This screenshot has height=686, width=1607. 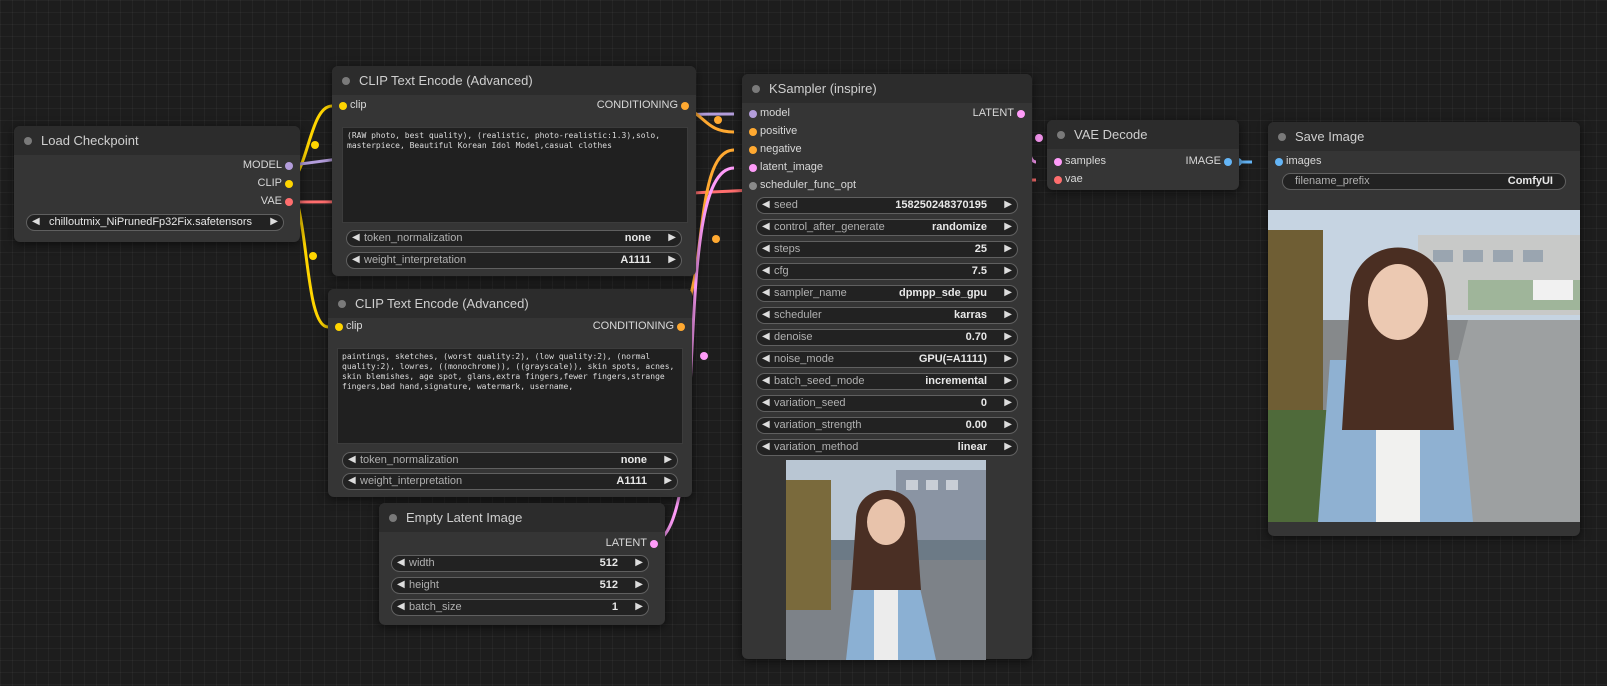 I want to click on input-slot-positive: positive, so click(x=887, y=132).